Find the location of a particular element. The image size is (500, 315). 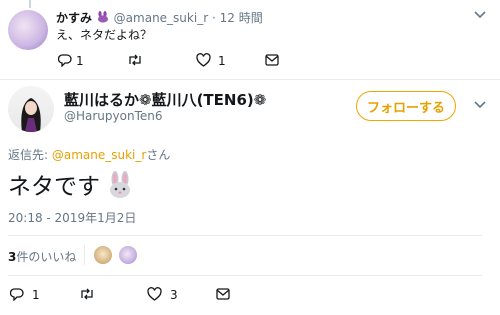

reply-text: え、ネタだよね？ is located at coordinates (104, 35).